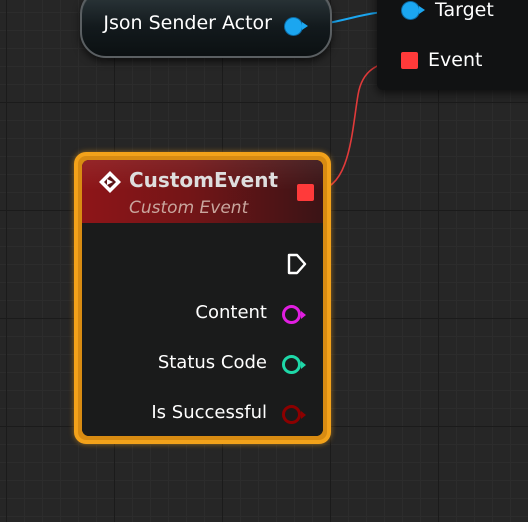 This screenshot has width=528, height=522. Describe the element at coordinates (296, 26) in the screenshot. I see `object-output-pin` at that location.